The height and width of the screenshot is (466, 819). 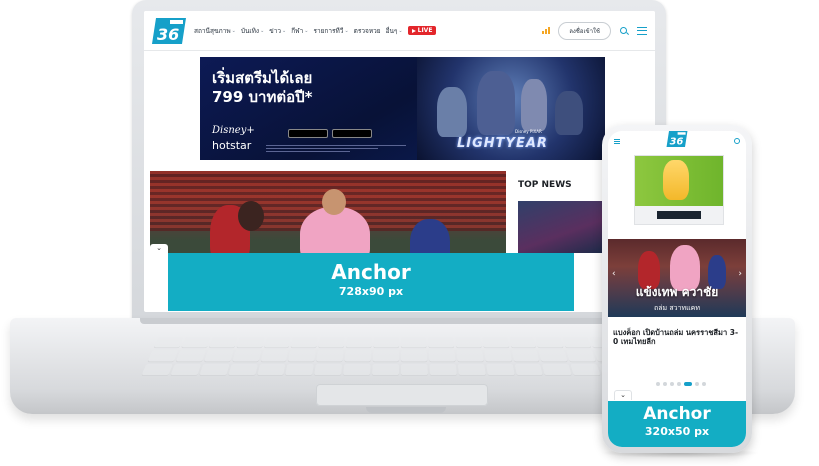 What do you see at coordinates (299, 31) in the screenshot?
I see `nav-item-sports: กีฬา ⌄` at bounding box center [299, 31].